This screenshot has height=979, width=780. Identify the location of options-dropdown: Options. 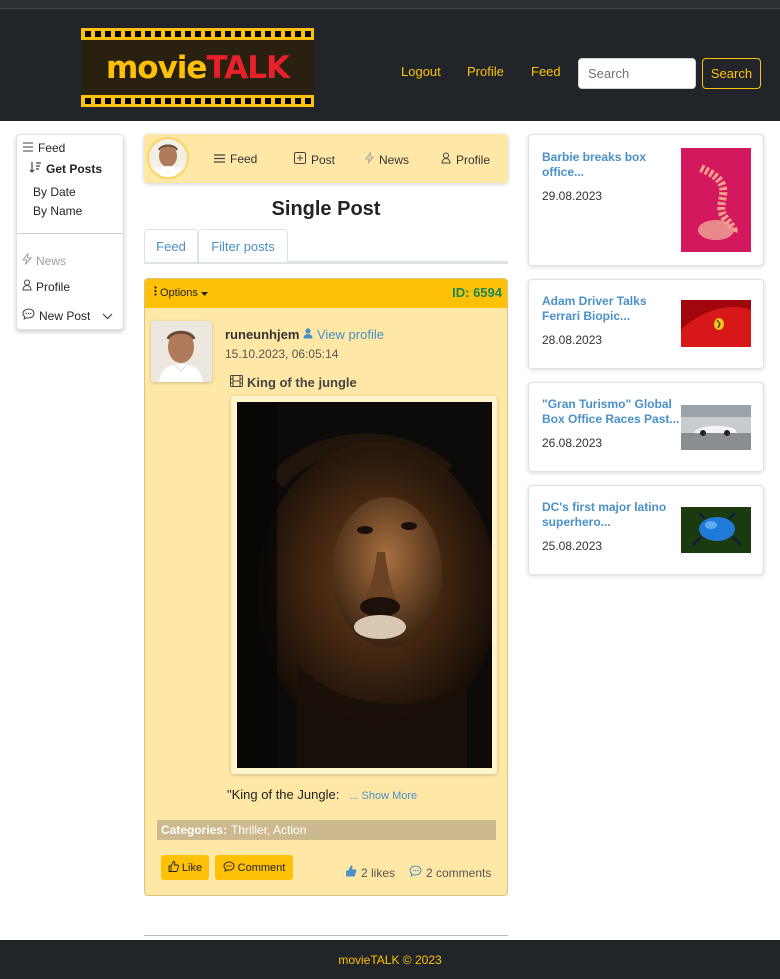
(181, 292).